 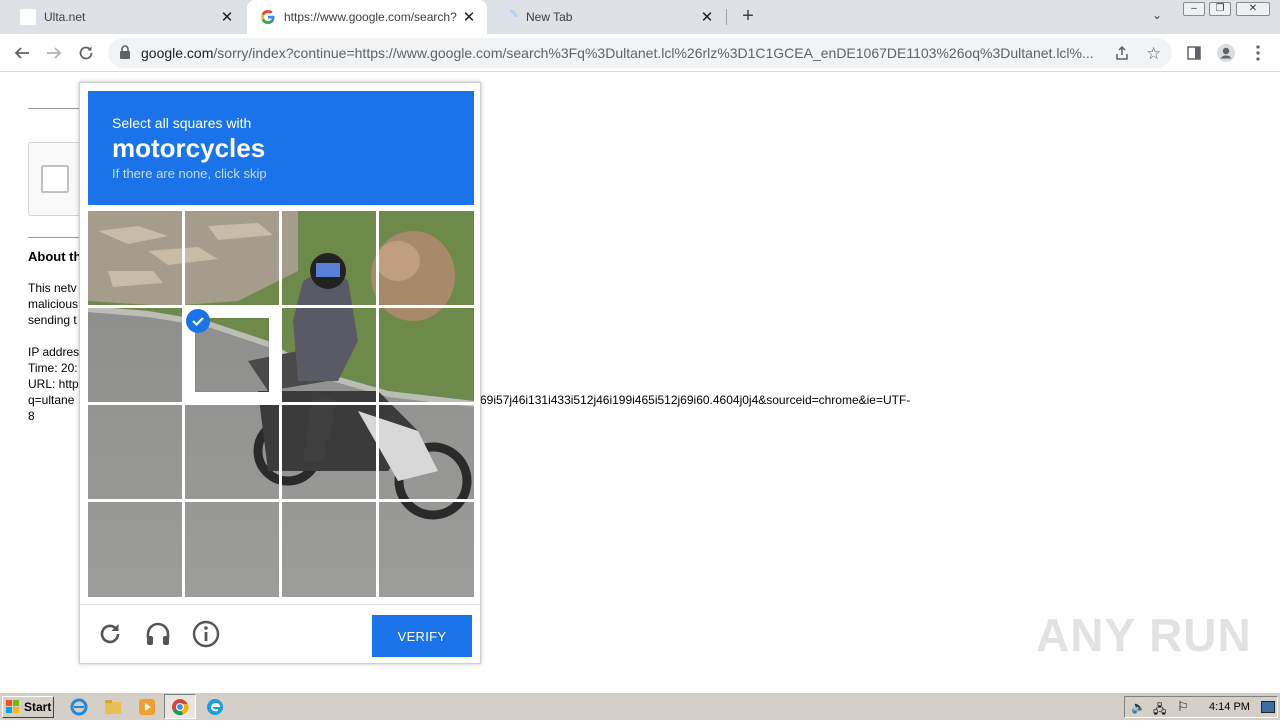 What do you see at coordinates (280, 634) in the screenshot?
I see `challenge-footer: VERIFY` at bounding box center [280, 634].